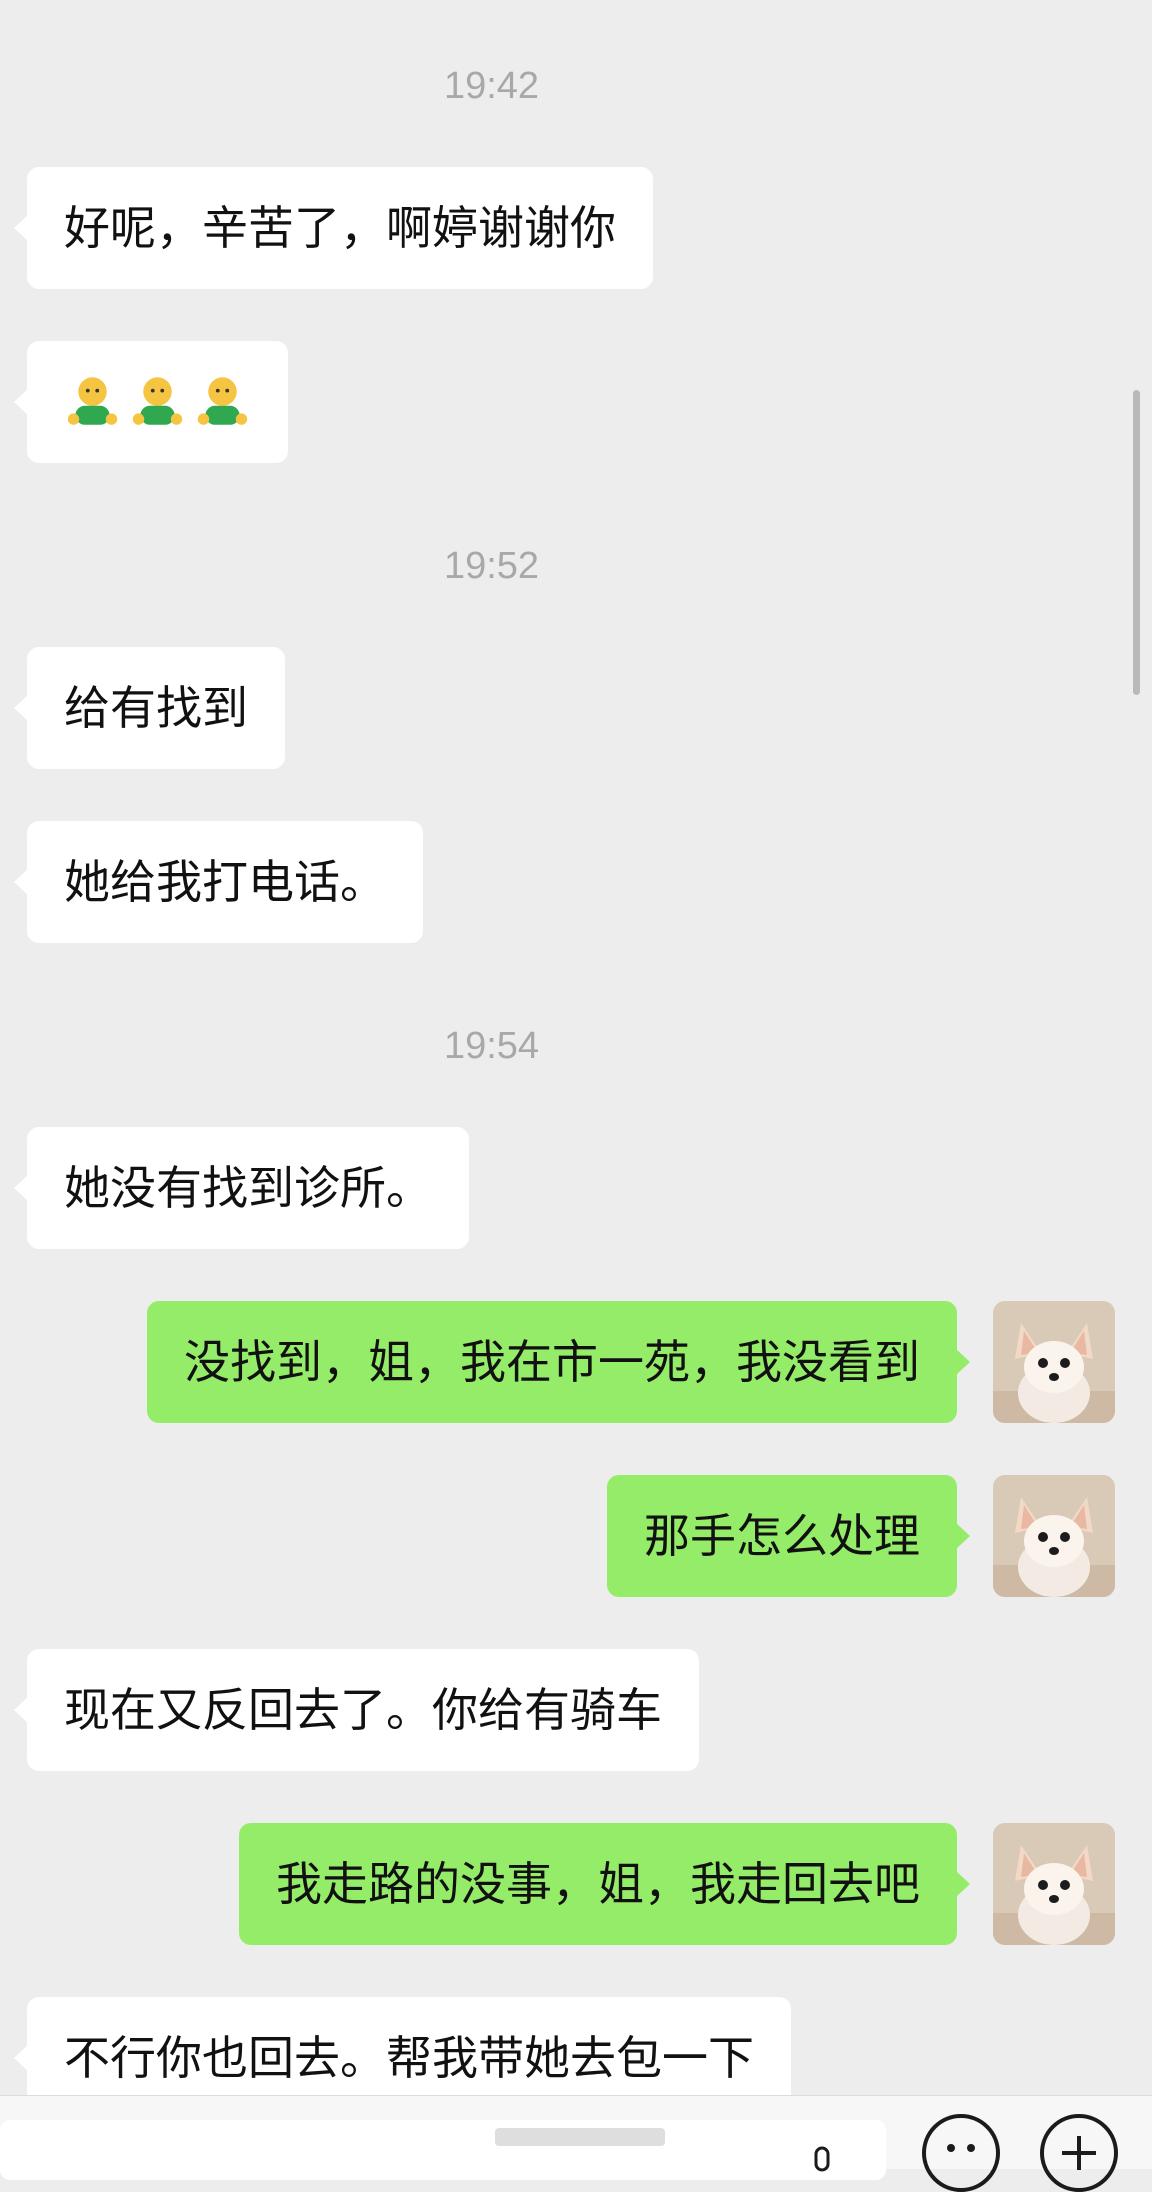 This screenshot has width=1152, height=2192. I want to click on received-message-emoji, so click(151, 402).